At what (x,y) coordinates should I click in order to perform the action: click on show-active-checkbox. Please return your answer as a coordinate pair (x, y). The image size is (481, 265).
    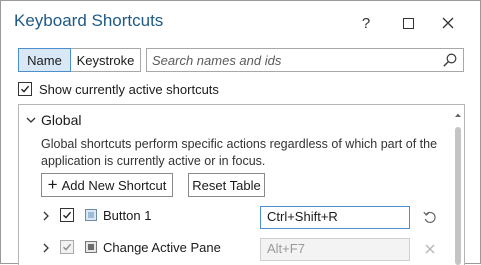
    Looking at the image, I should click on (25, 89).